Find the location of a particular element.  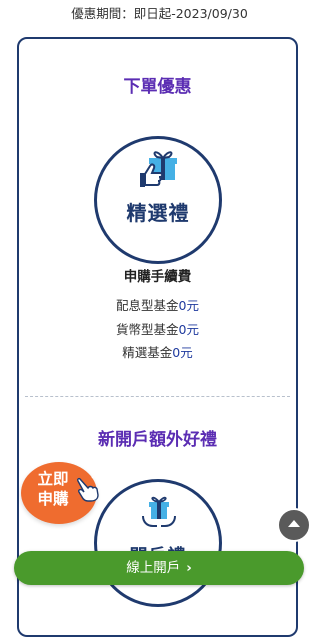

chevron-right-icon: › is located at coordinates (189, 568).